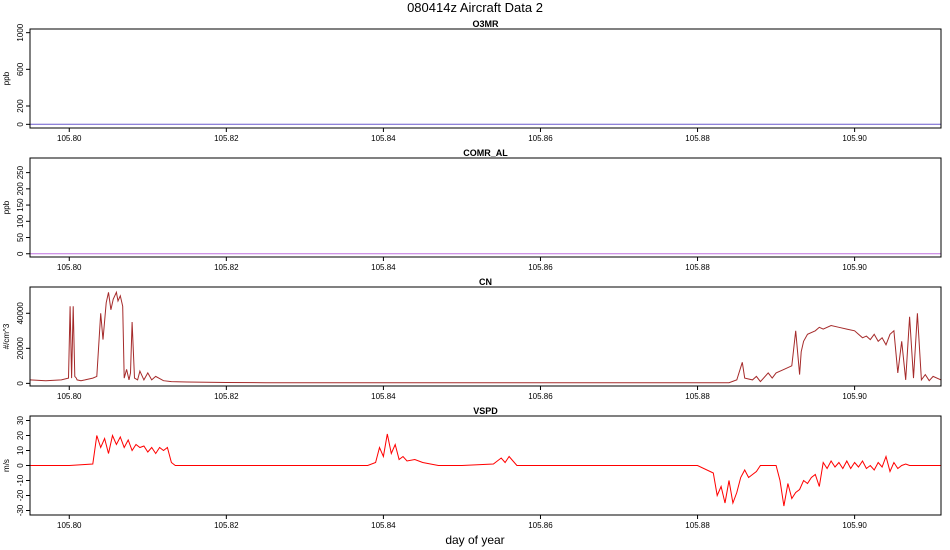  What do you see at coordinates (20, 221) in the screenshot?
I see `y-tick-label: 100` at bounding box center [20, 221].